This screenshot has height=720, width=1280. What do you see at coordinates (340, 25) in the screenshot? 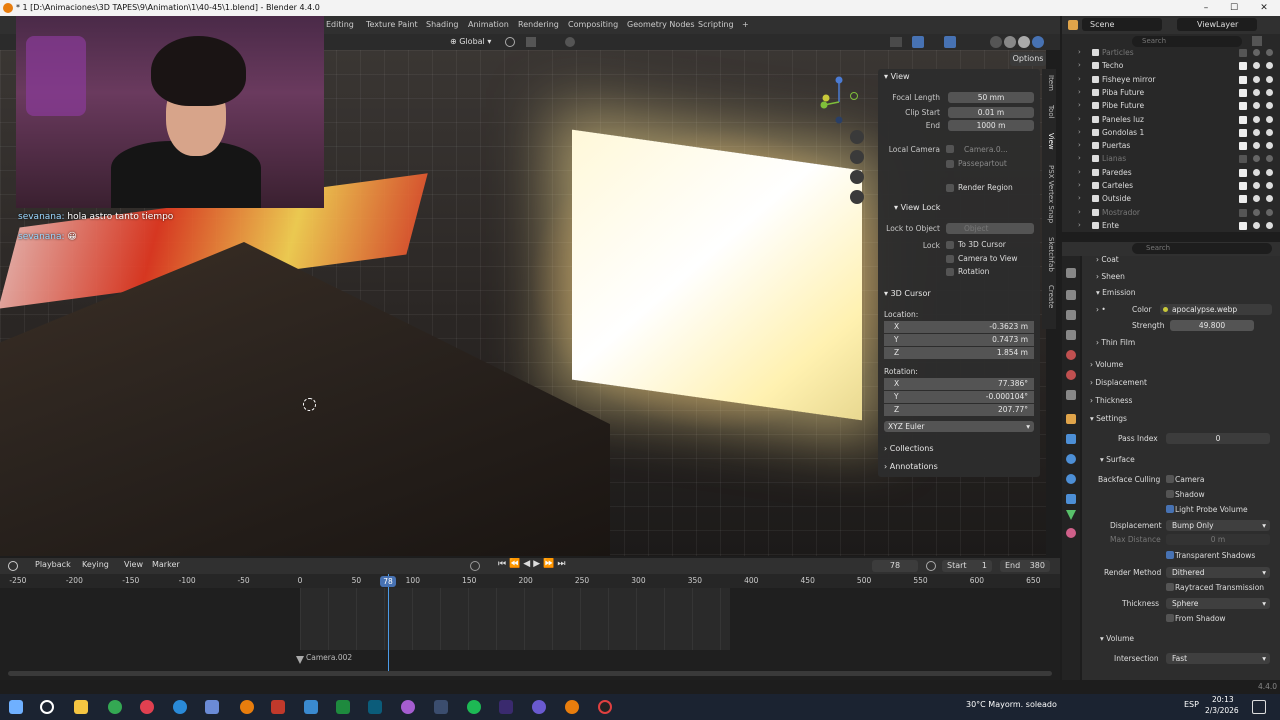
I see `tab-editing: Editing` at bounding box center [340, 25].